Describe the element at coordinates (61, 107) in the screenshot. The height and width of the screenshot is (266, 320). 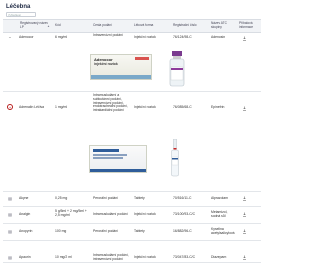
I see `row-dose: 1 mg/ml` at that location.